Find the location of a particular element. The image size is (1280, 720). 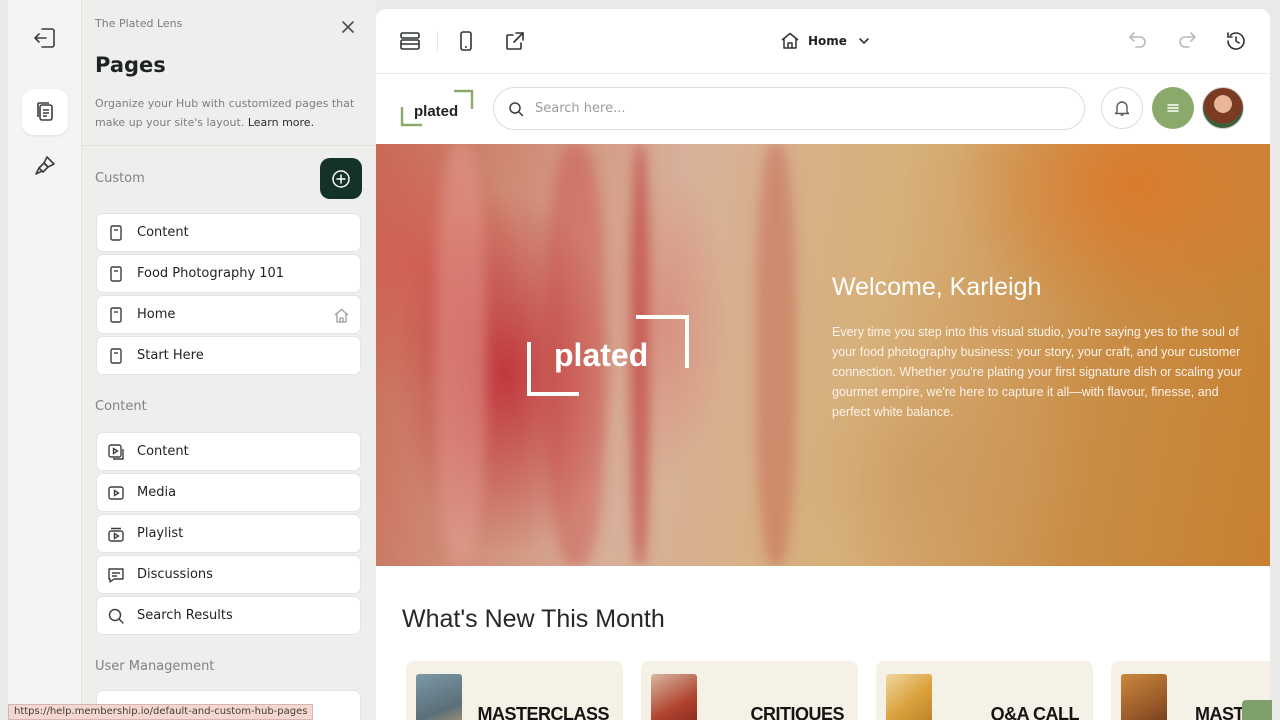

editor-toolbar: Home is located at coordinates (823, 41).